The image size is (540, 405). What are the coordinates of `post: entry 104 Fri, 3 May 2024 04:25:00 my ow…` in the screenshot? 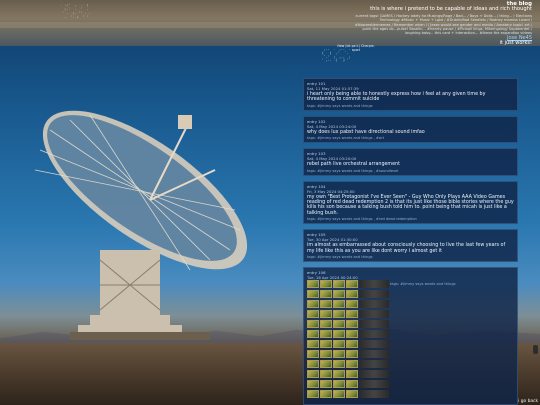 It's located at (410, 202).